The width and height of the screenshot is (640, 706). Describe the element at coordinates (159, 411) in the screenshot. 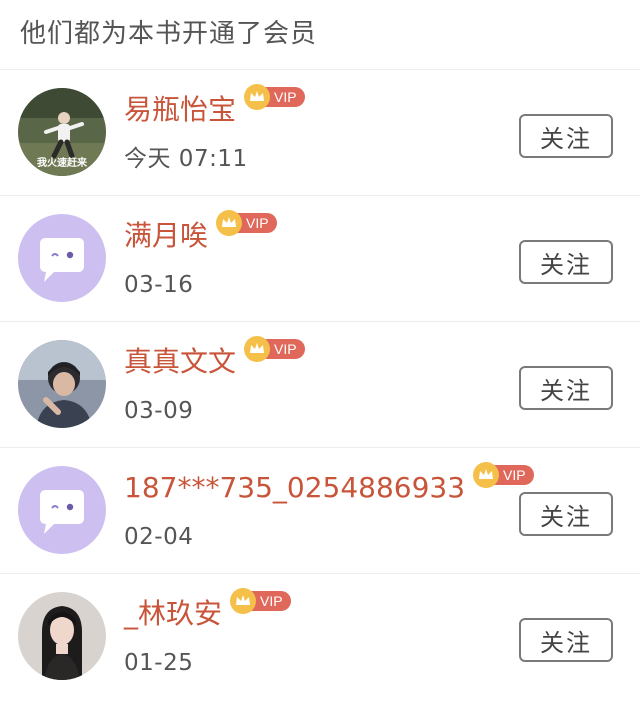

I see `join-date: 03-09` at that location.